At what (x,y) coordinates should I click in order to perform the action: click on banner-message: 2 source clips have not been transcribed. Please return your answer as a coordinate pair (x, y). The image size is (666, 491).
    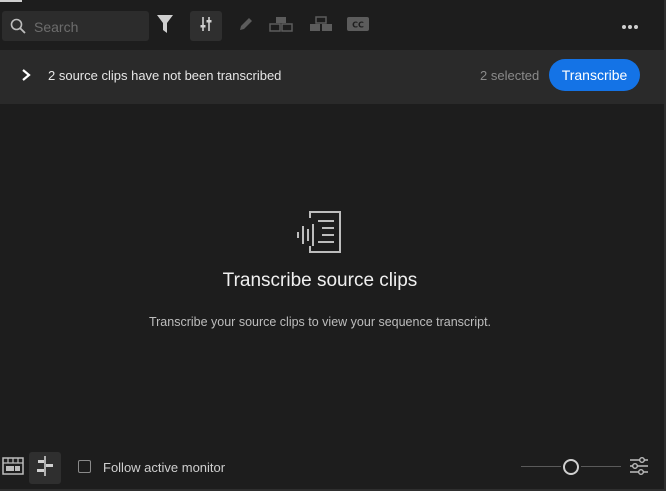
    Looking at the image, I should click on (165, 75).